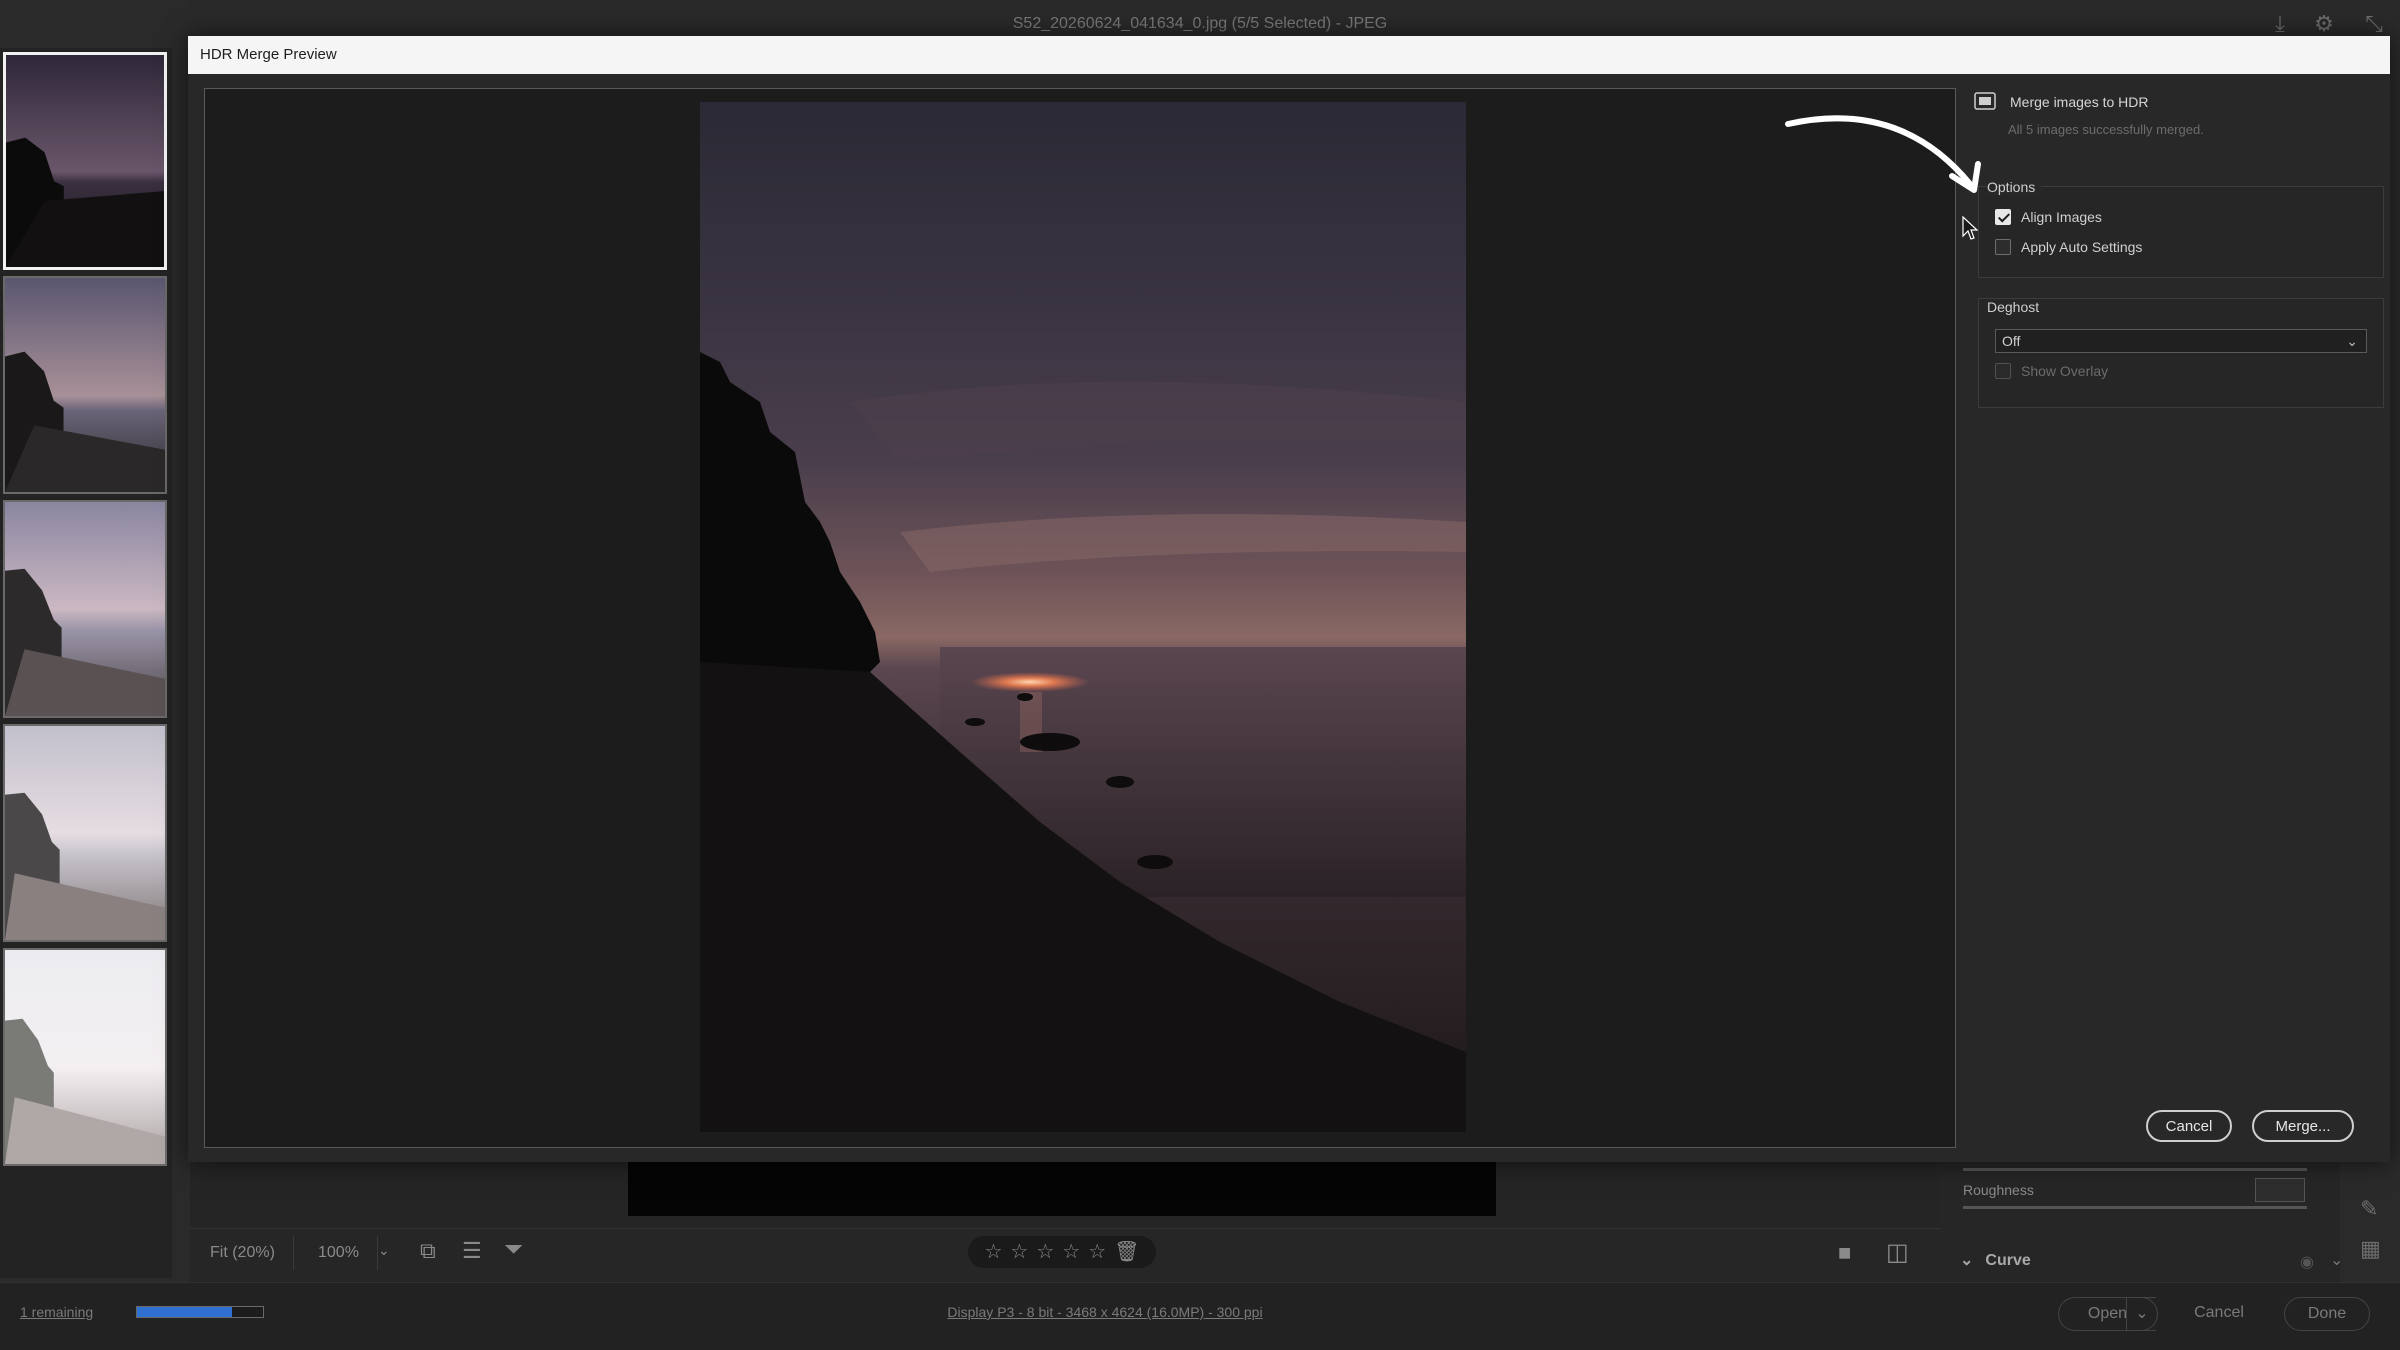  I want to click on rating-stars: ☆☆☆☆☆🗑, so click(1062, 1252).